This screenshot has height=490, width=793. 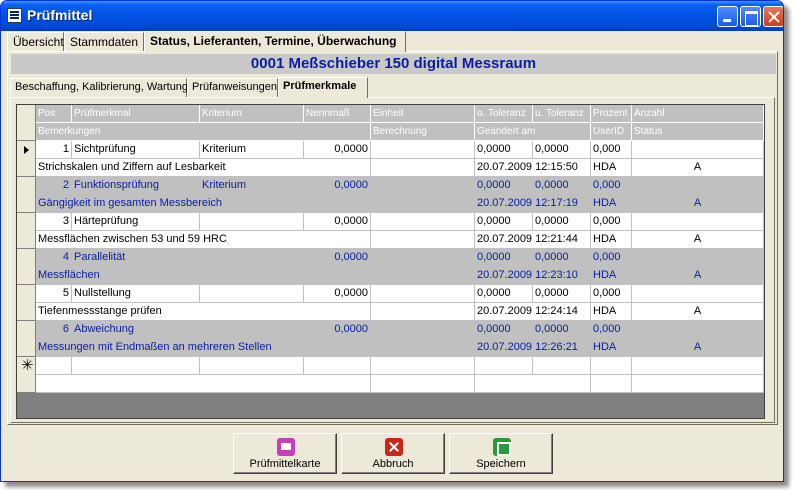 I want to click on cell-pos: 5, so click(x=54, y=294).